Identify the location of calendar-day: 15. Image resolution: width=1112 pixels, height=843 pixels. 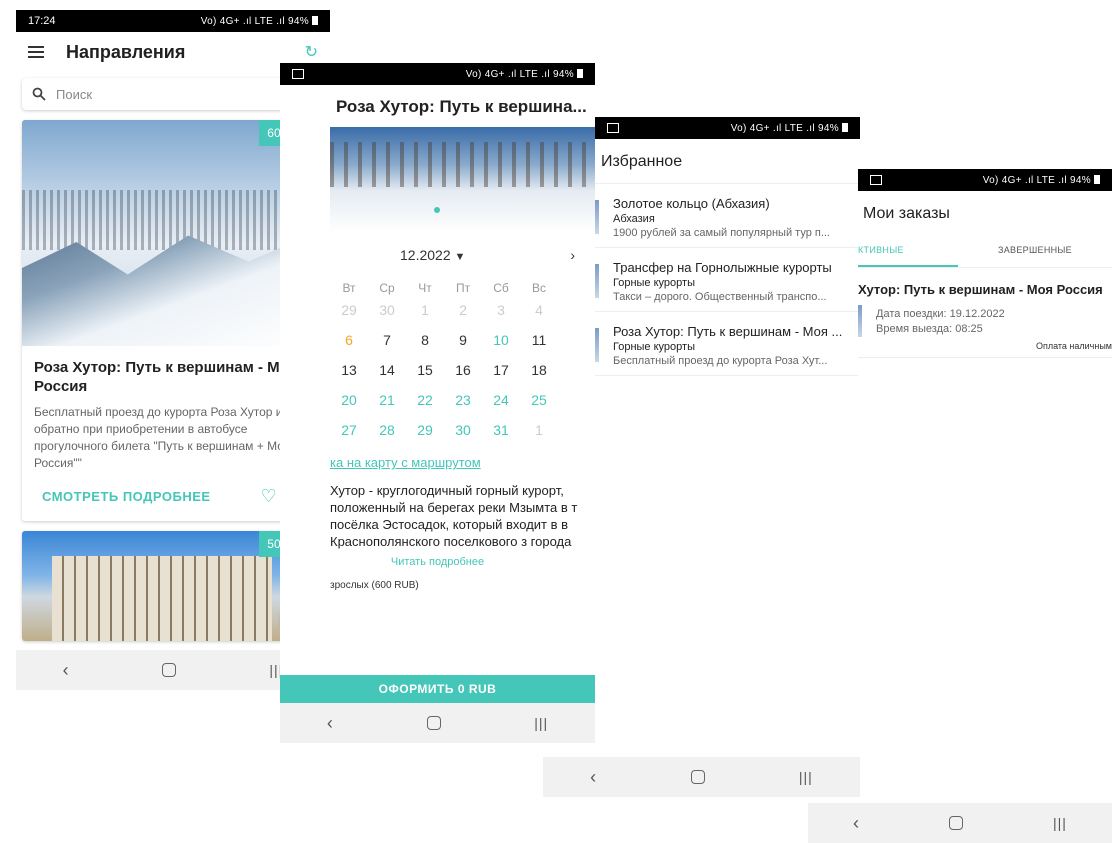
(425, 370).